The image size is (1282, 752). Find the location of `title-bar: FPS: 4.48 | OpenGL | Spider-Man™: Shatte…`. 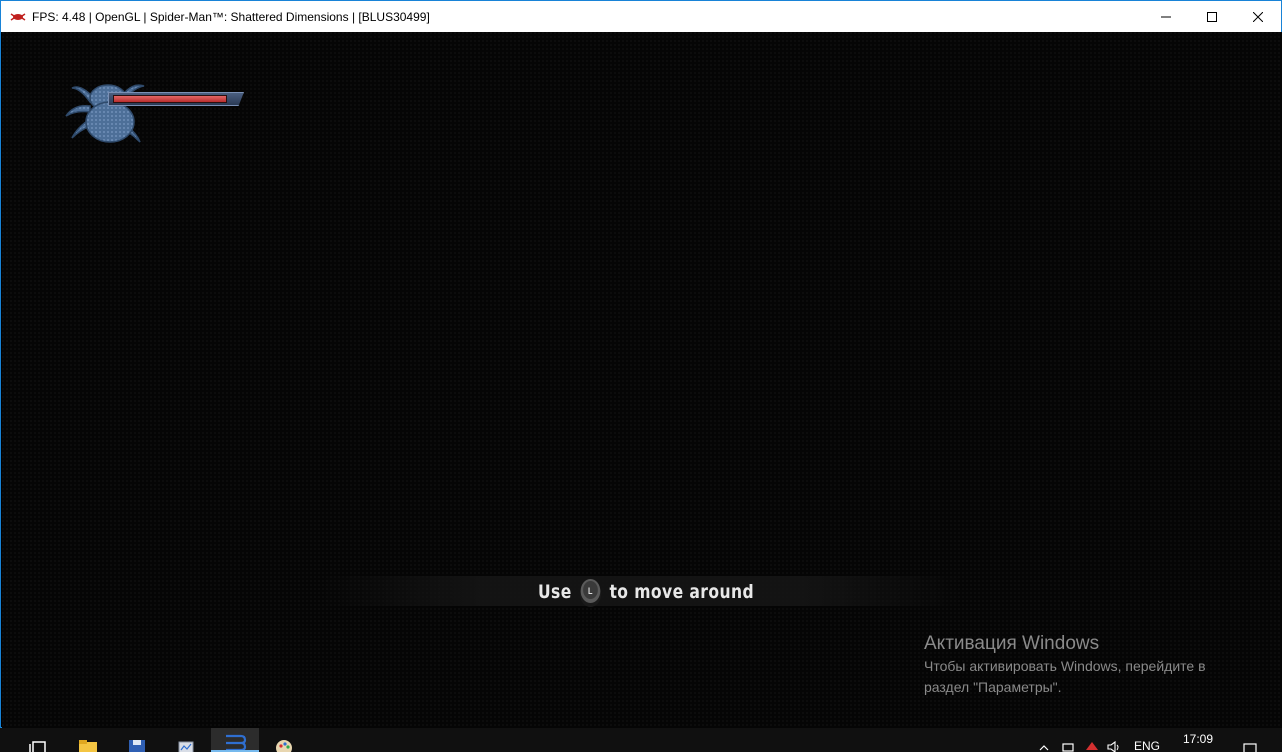

title-bar: FPS: 4.48 | OpenGL | Spider-Man™: Shatte… is located at coordinates (641, 16).